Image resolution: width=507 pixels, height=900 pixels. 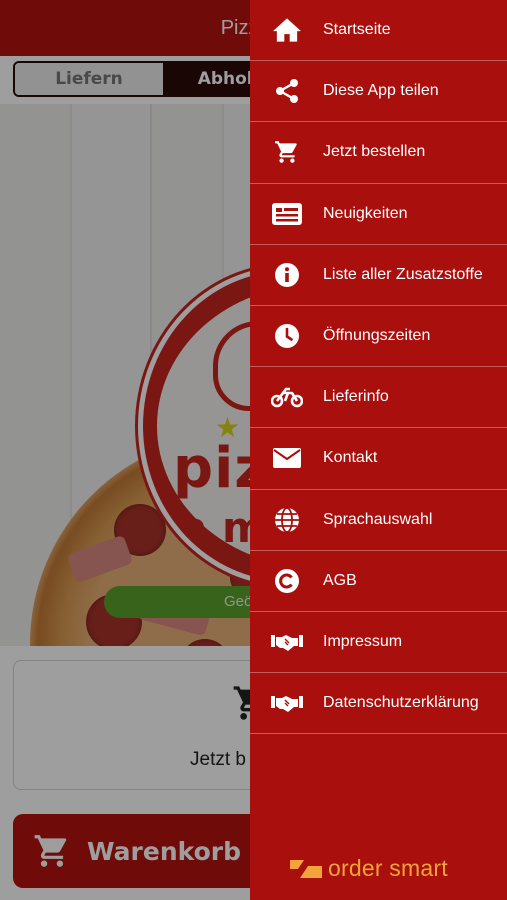 I want to click on order-smart-logo-icon, so click(x=306, y=868).